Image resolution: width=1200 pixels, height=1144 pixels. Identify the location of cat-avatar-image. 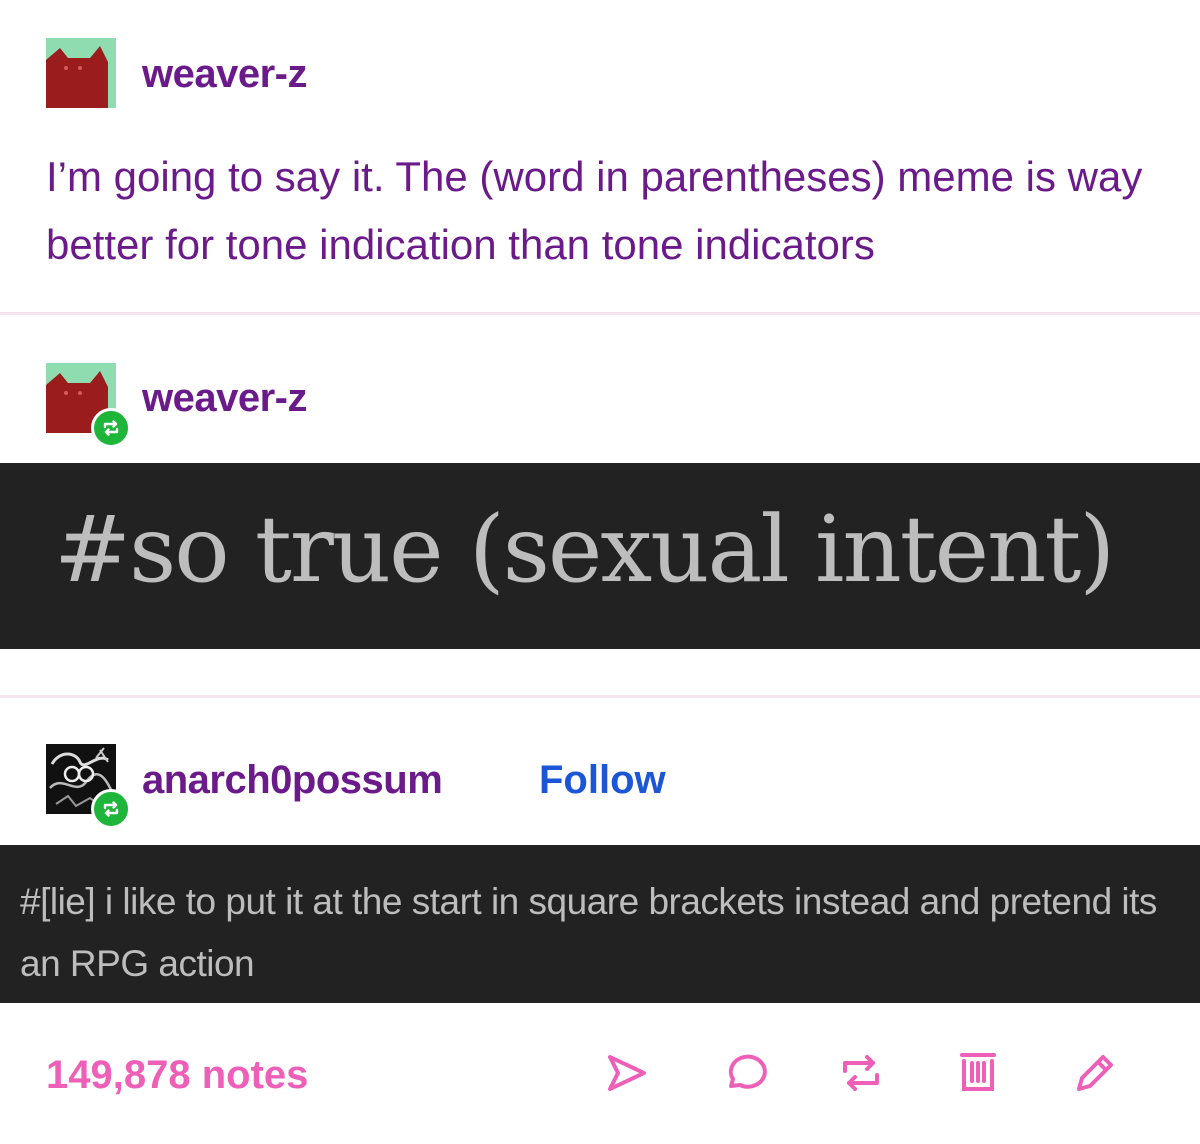
(81, 73).